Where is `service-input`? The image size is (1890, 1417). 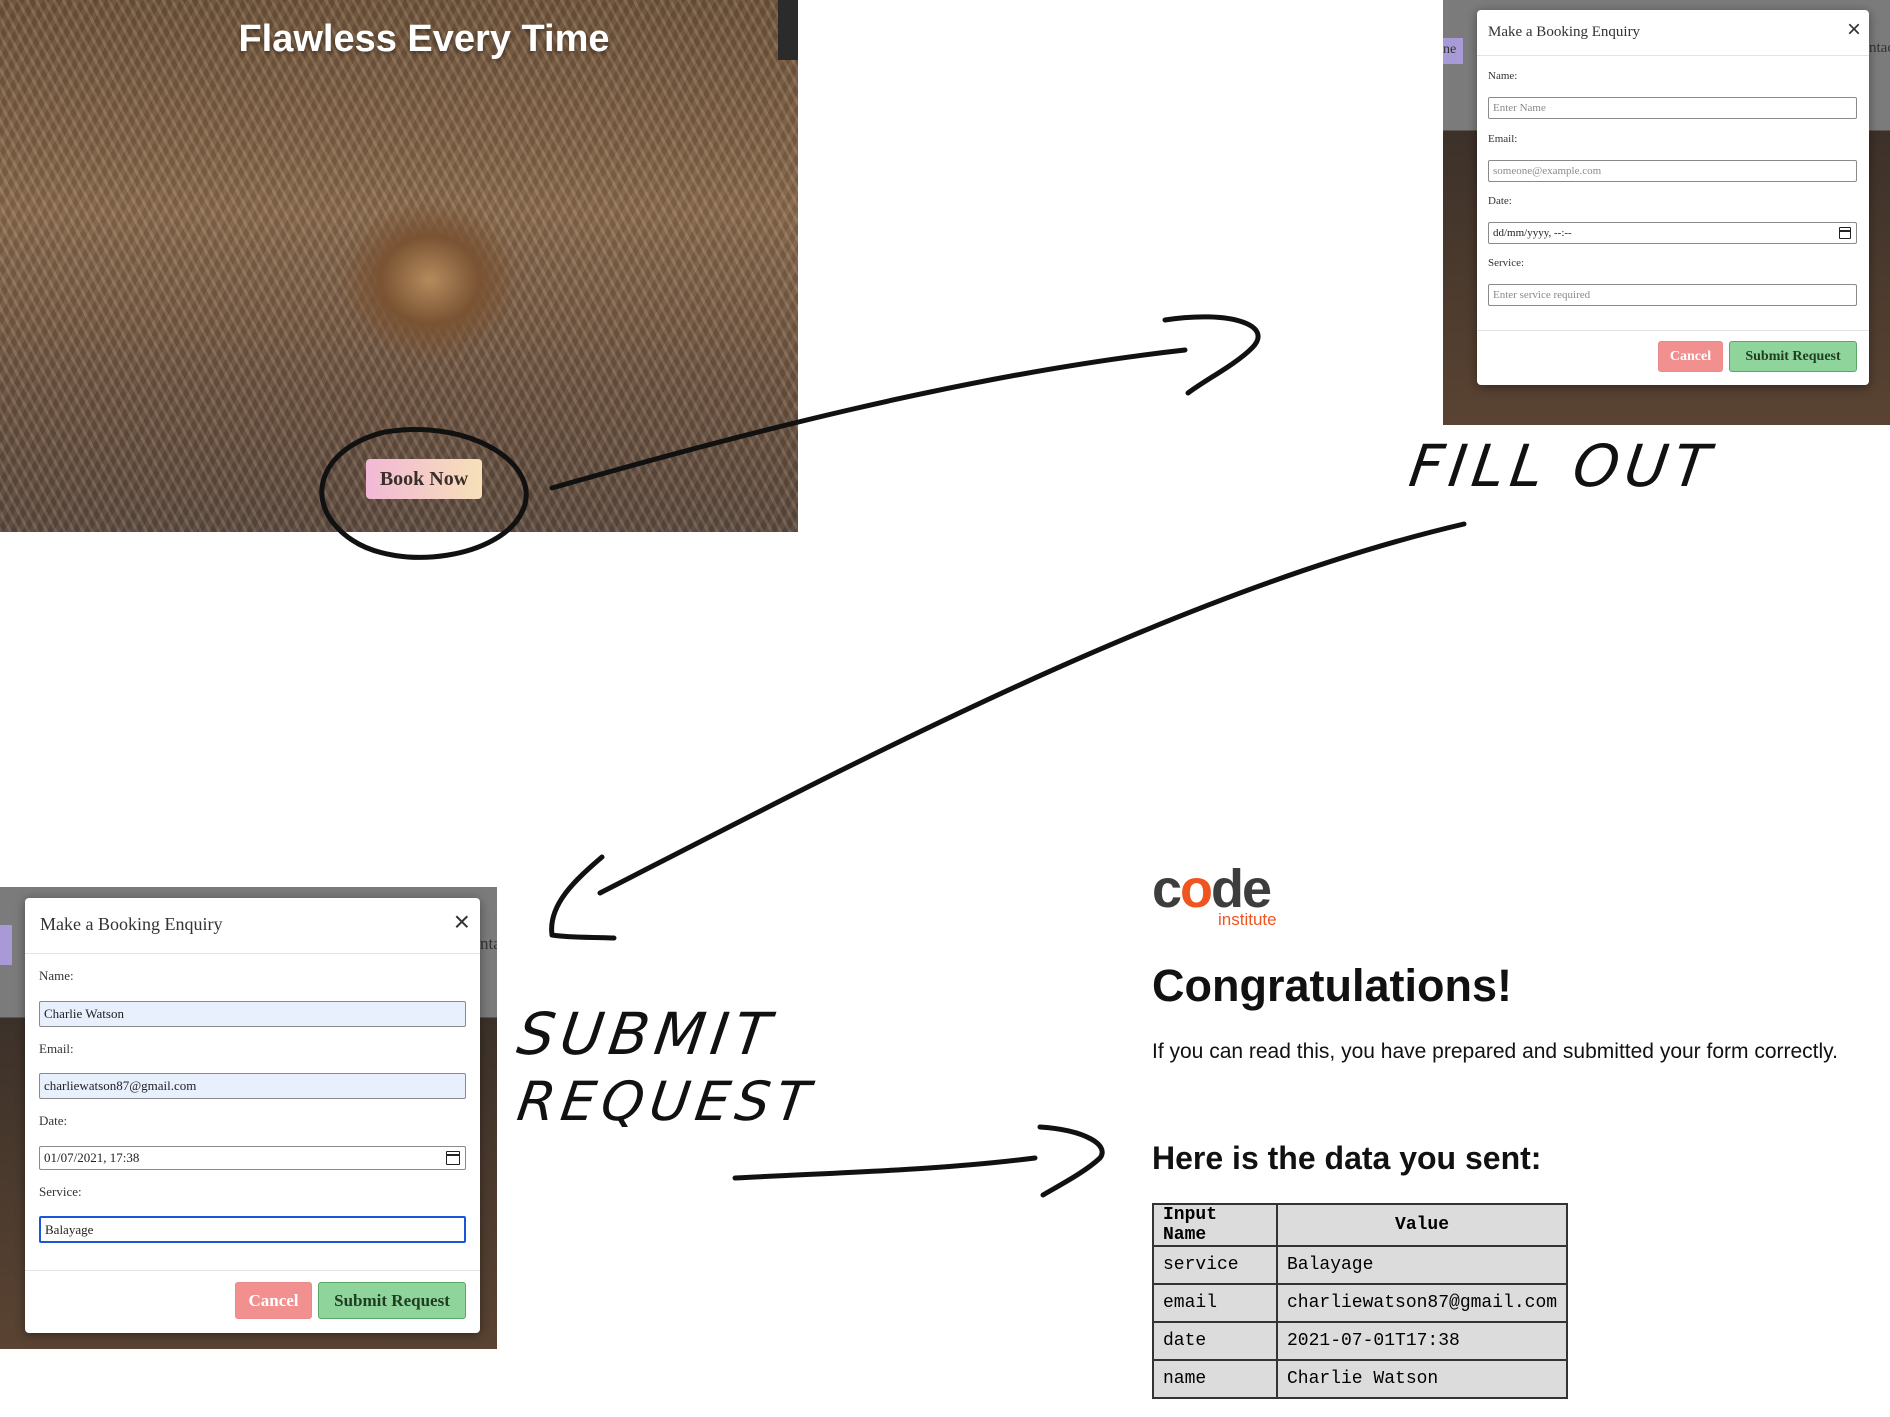 service-input is located at coordinates (1672, 295).